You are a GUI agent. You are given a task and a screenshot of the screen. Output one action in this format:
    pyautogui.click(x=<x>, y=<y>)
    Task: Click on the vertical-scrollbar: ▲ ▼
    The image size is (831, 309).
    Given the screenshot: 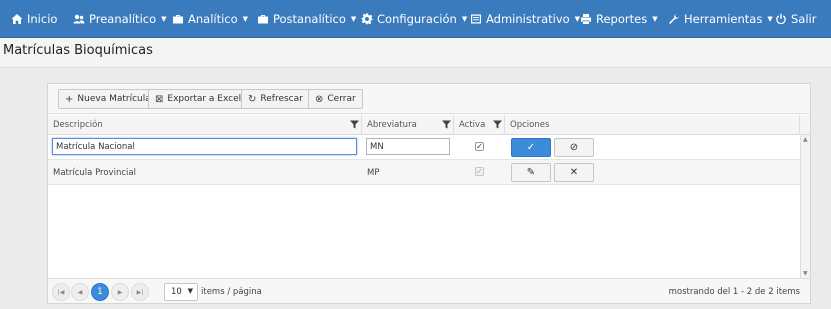 What is the action you would take?
    pyautogui.click(x=805, y=206)
    